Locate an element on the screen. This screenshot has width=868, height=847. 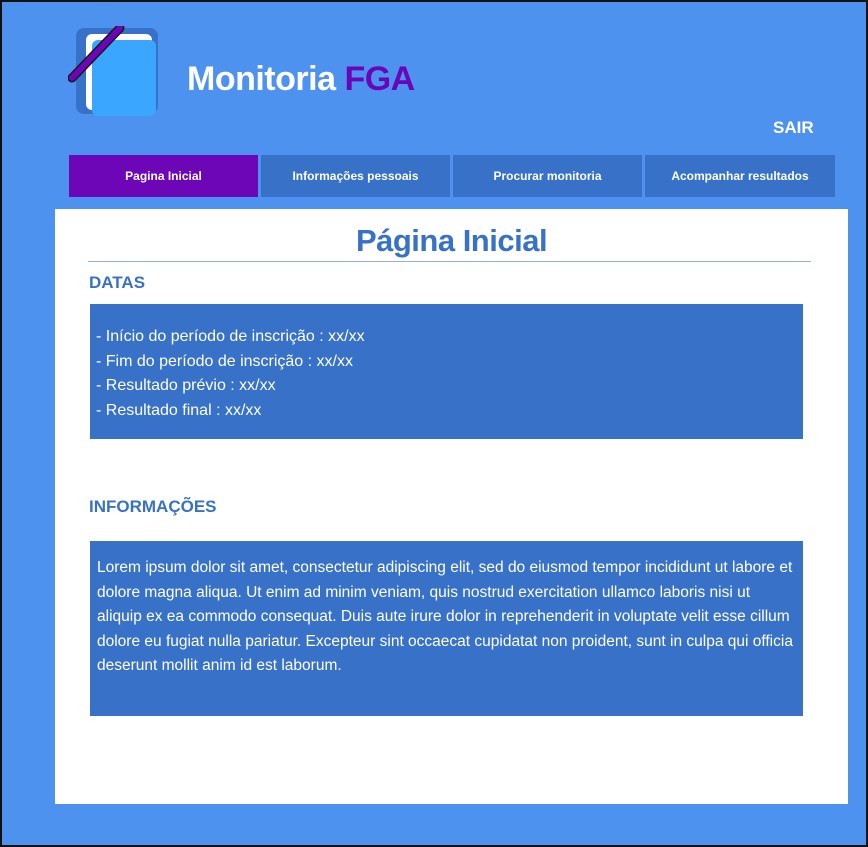
tab-procurar-monitoria: Procurar monitoria is located at coordinates (547, 176).